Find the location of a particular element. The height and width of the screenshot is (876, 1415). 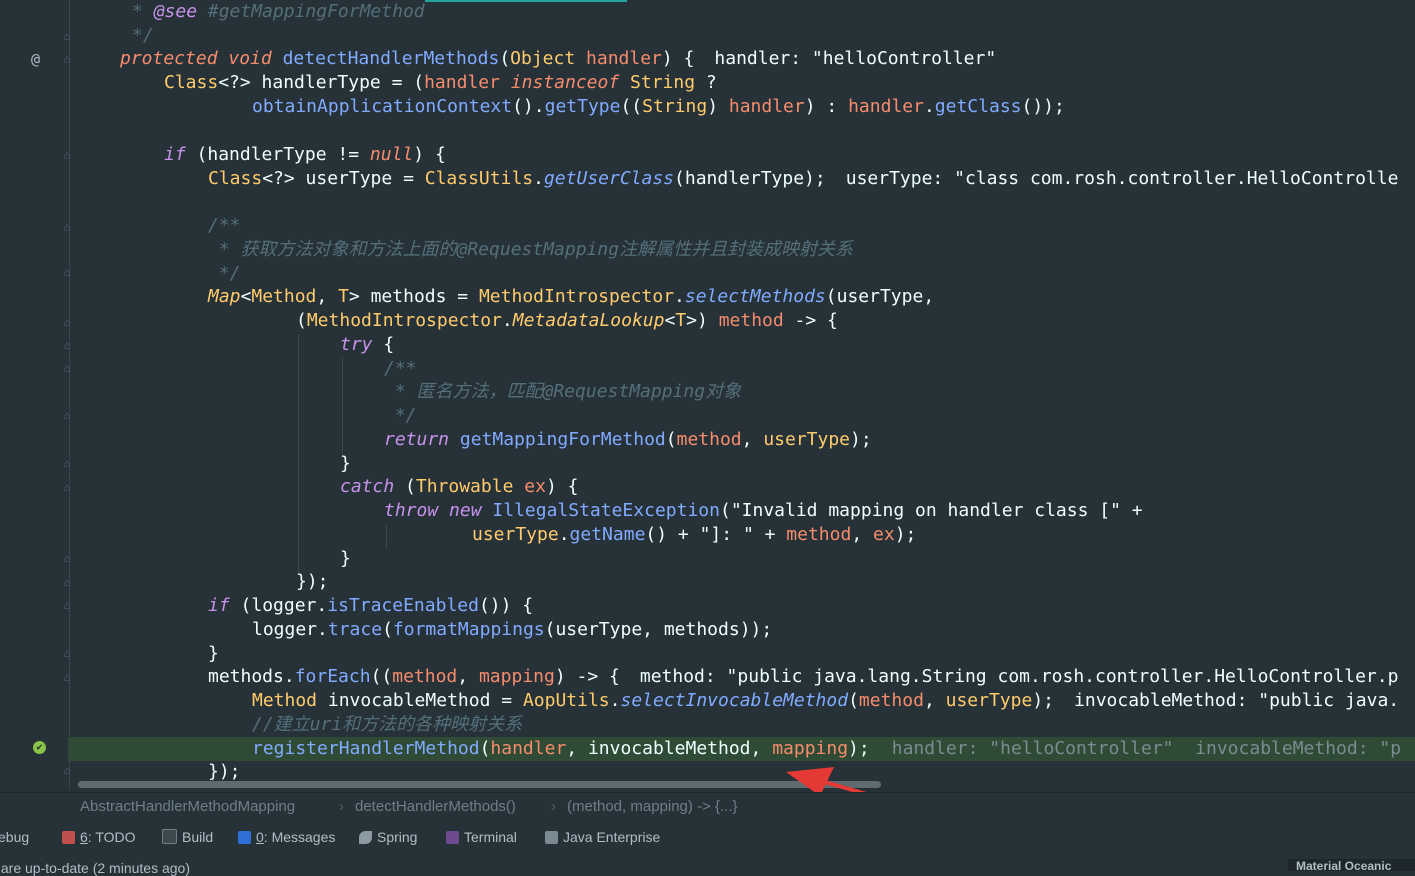

messages-icon is located at coordinates (244, 837).